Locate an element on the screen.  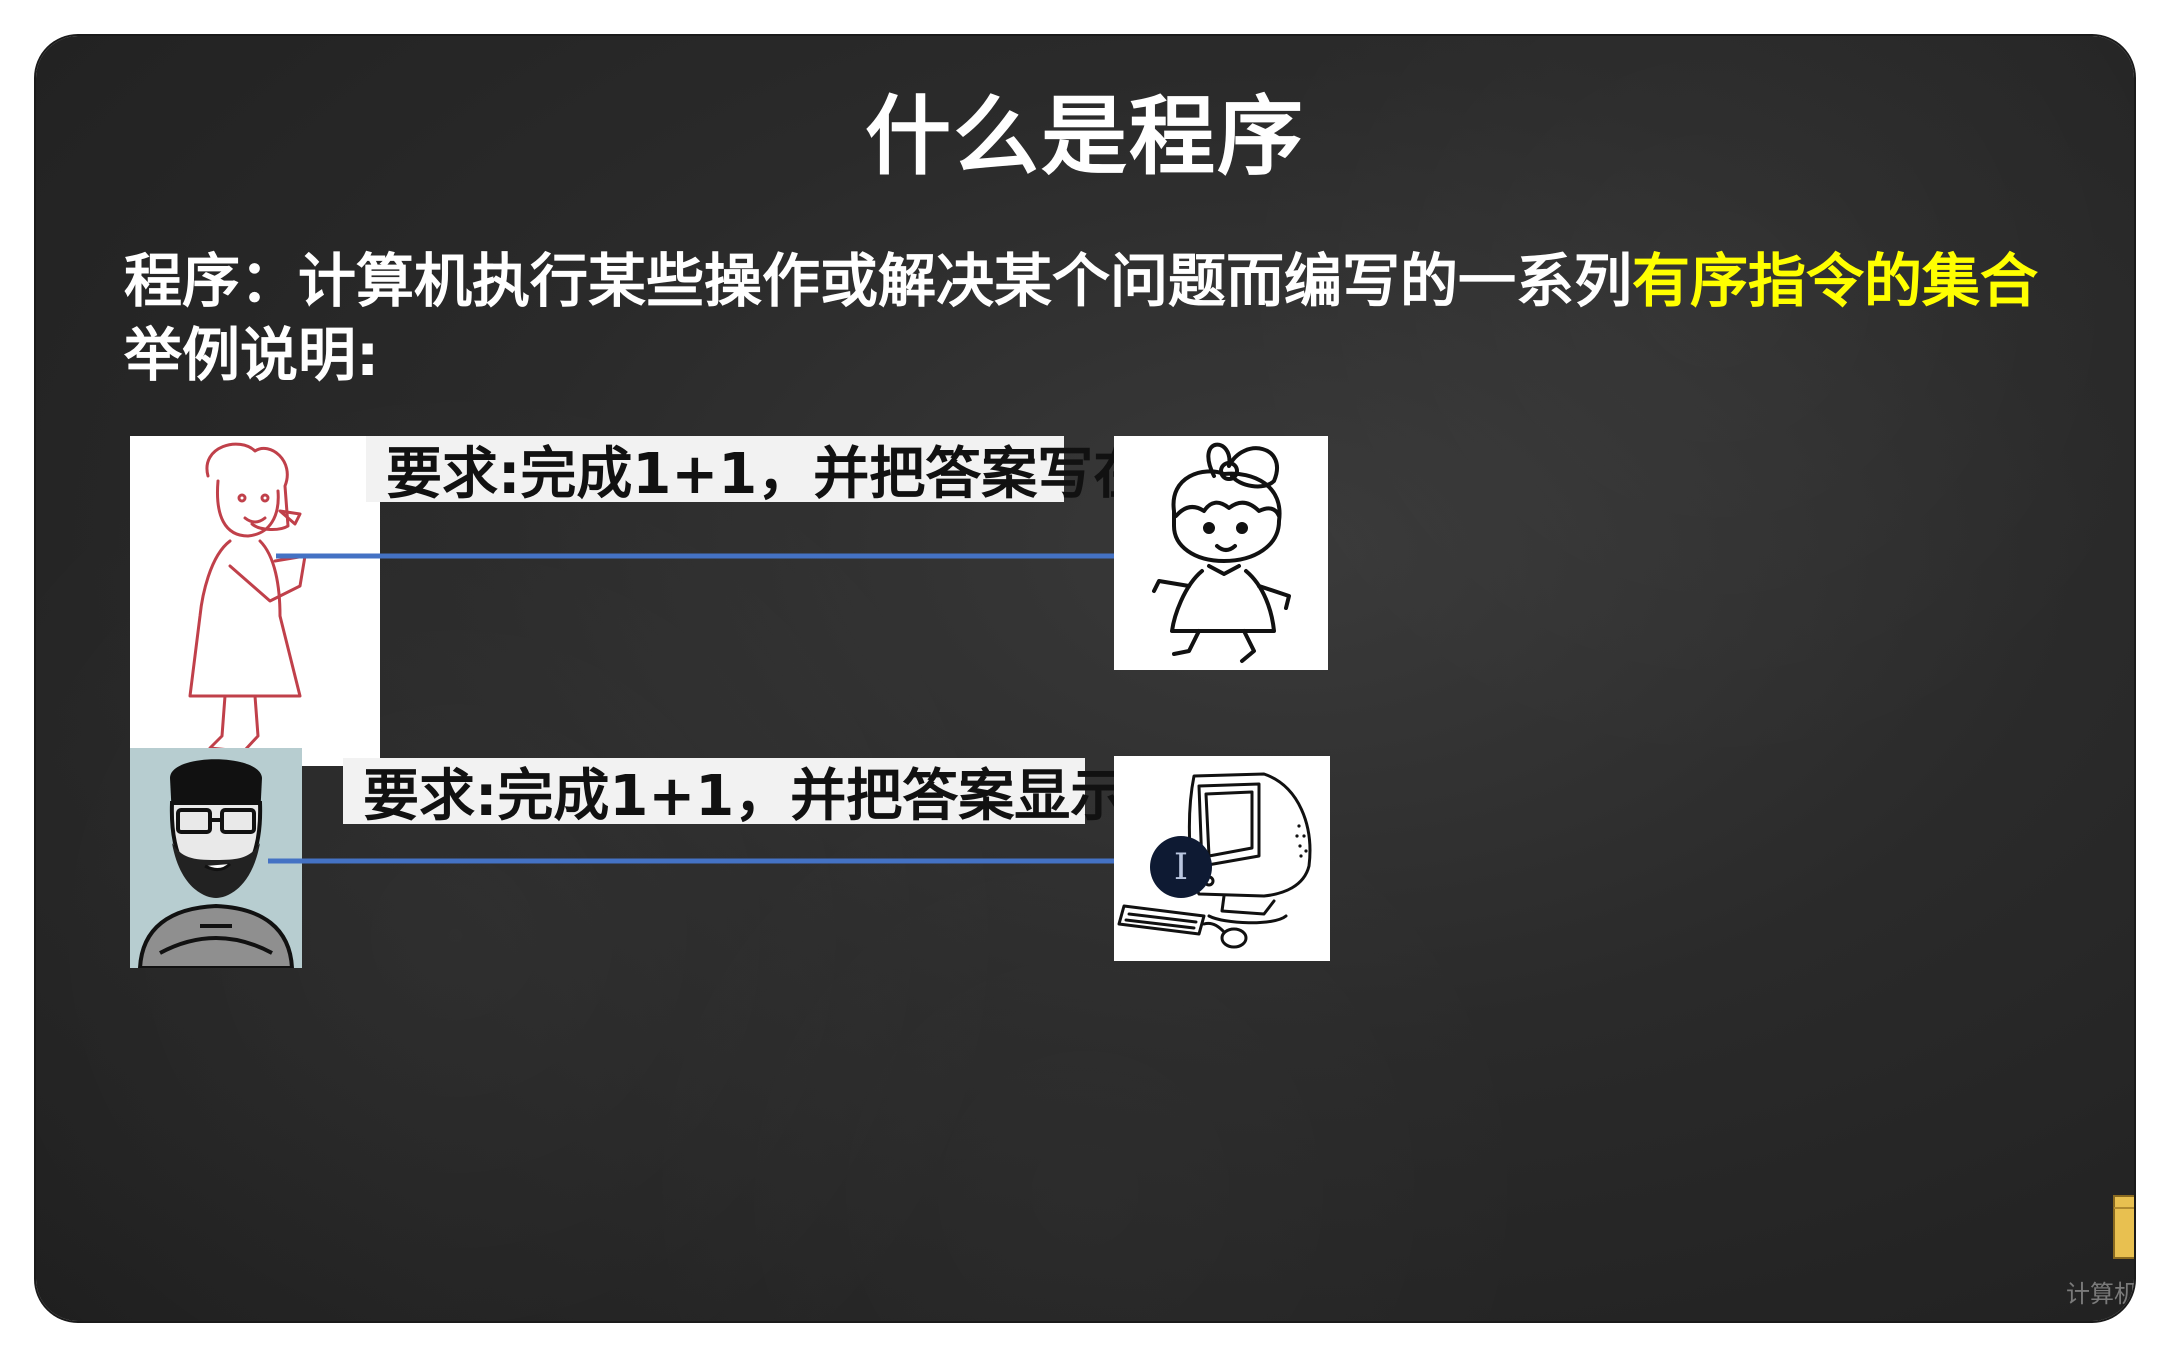
girl-icon is located at coordinates (1221, 552).